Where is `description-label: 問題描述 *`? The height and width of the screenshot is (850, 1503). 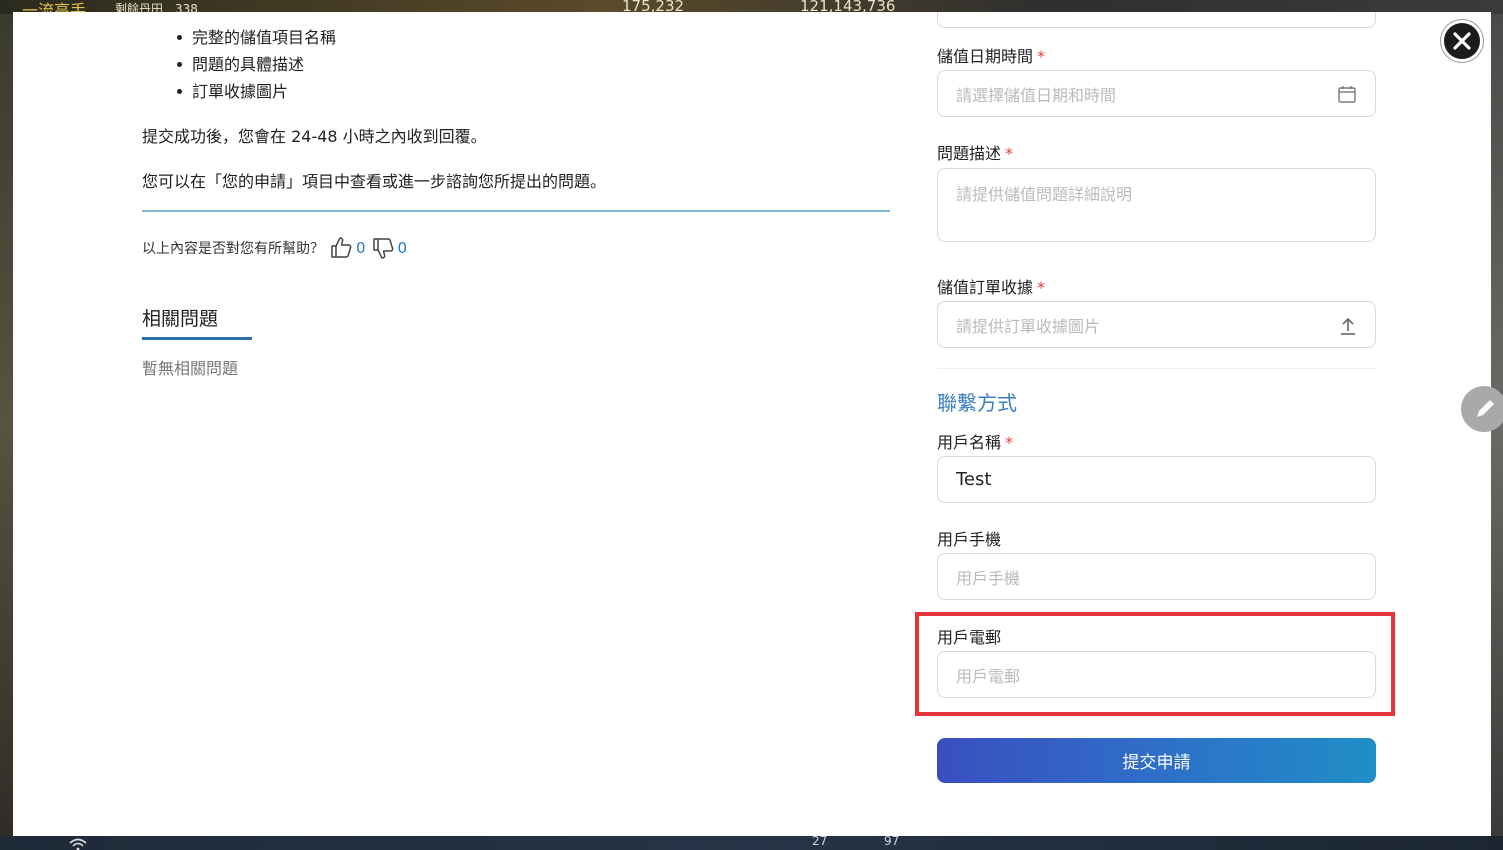
description-label: 問題描述 * is located at coordinates (975, 152).